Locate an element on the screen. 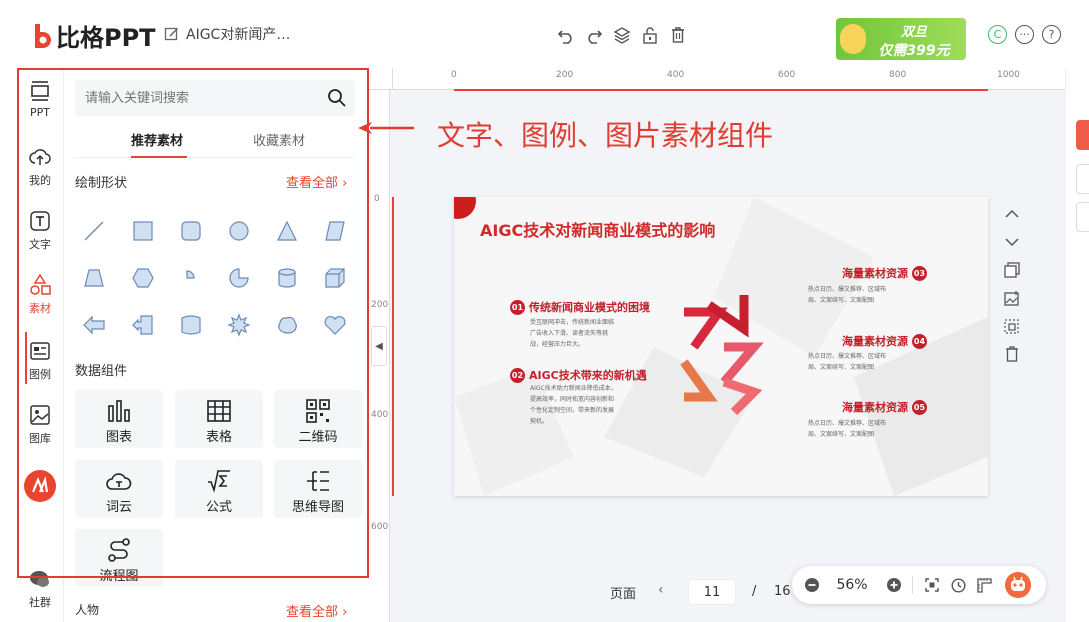 The image size is (1089, 622). material-tabs: 推荐素材 收藏素材 is located at coordinates (215, 142).